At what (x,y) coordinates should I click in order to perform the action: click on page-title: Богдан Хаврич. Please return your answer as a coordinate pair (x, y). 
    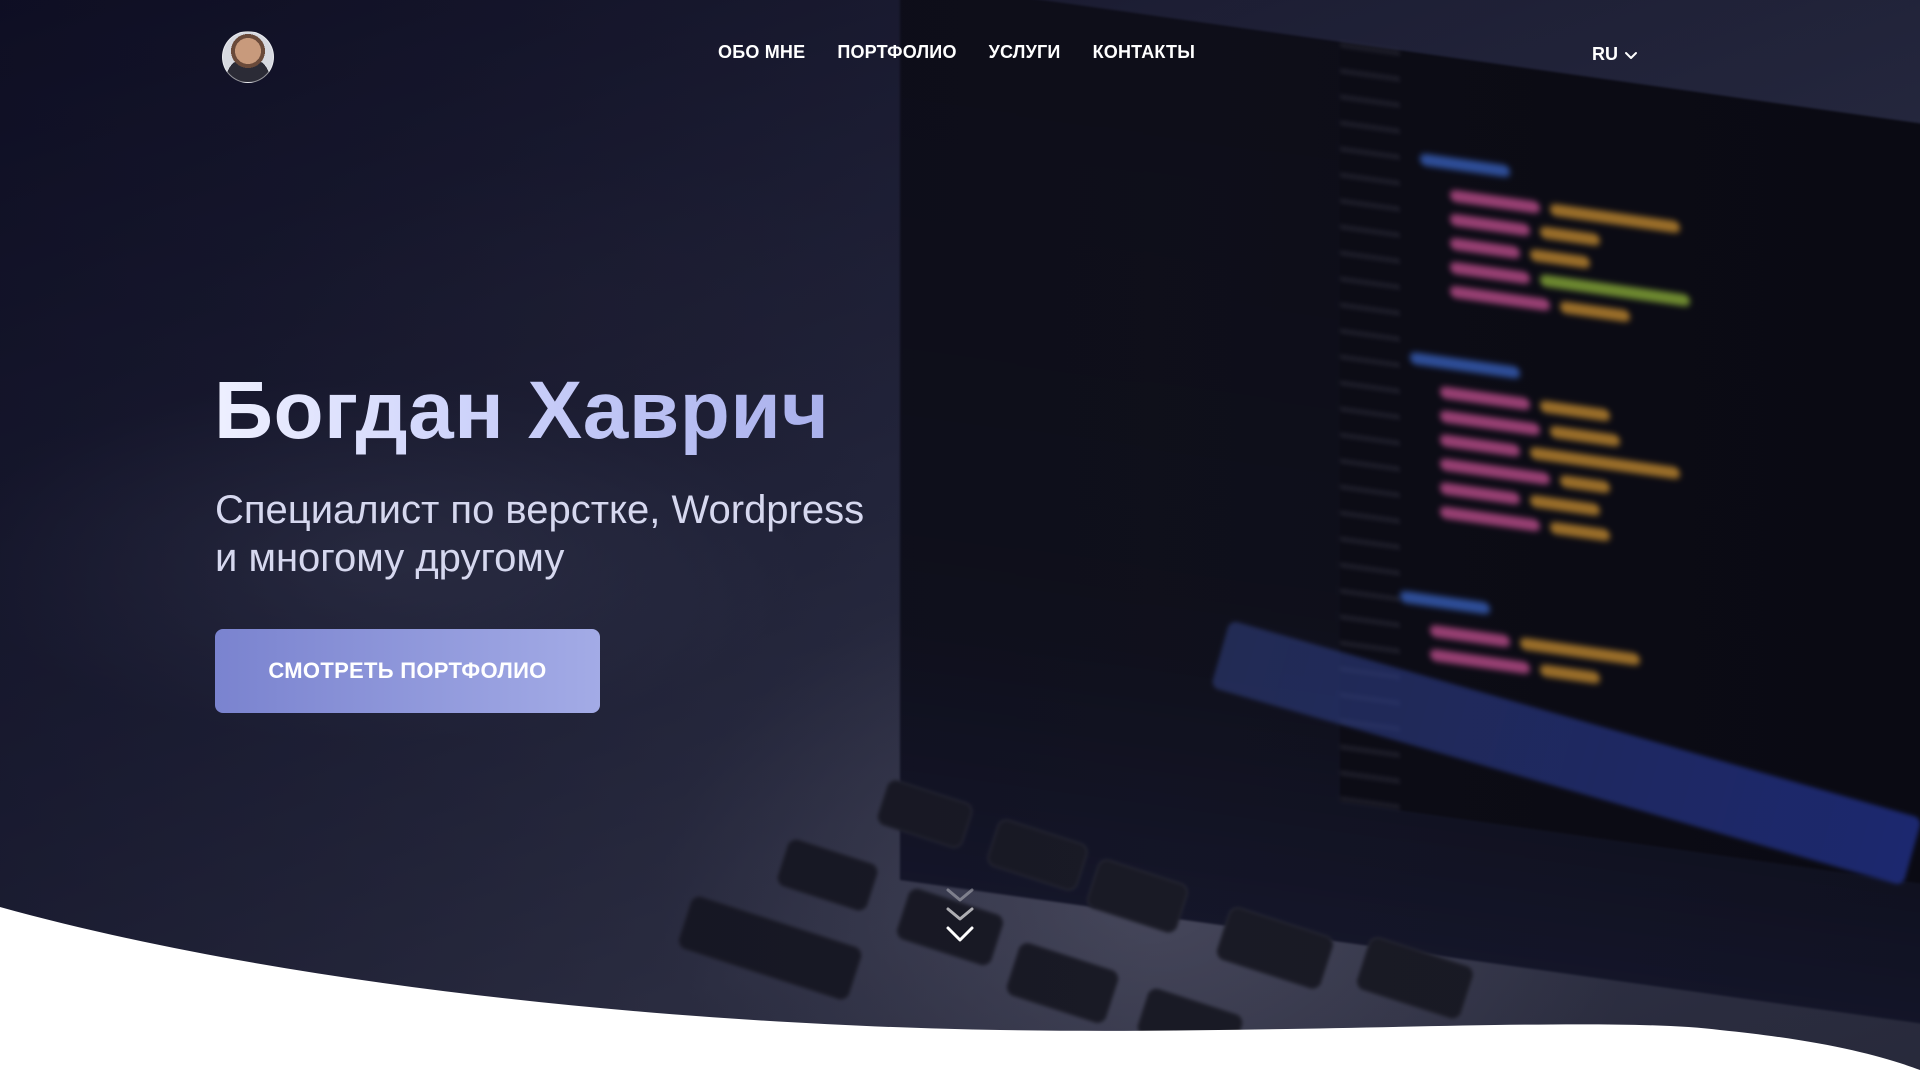
    Looking at the image, I should click on (522, 410).